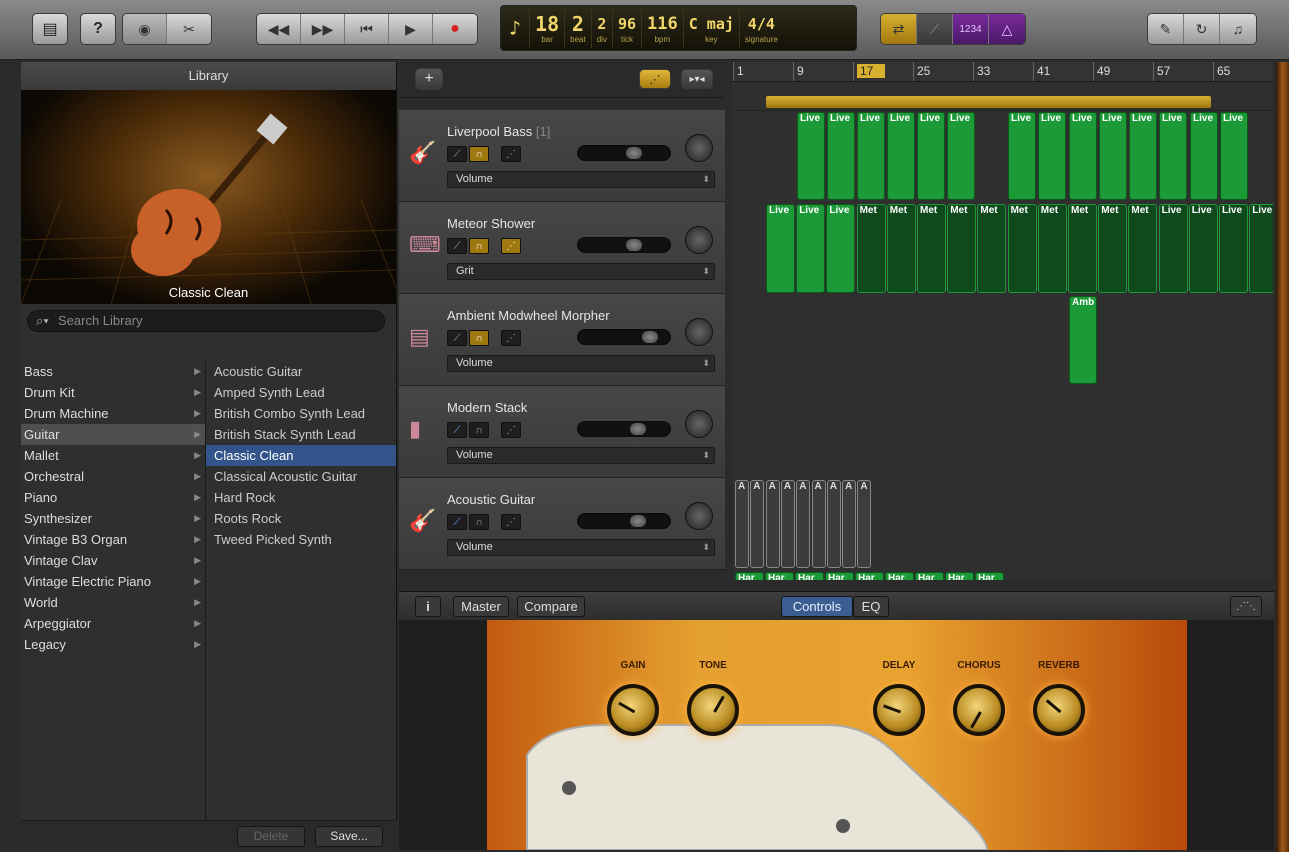 Image resolution: width=1289 pixels, height=852 pixels. Describe the element at coordinates (113, 434) in the screenshot. I see `category-item: Guitar ▶` at that location.